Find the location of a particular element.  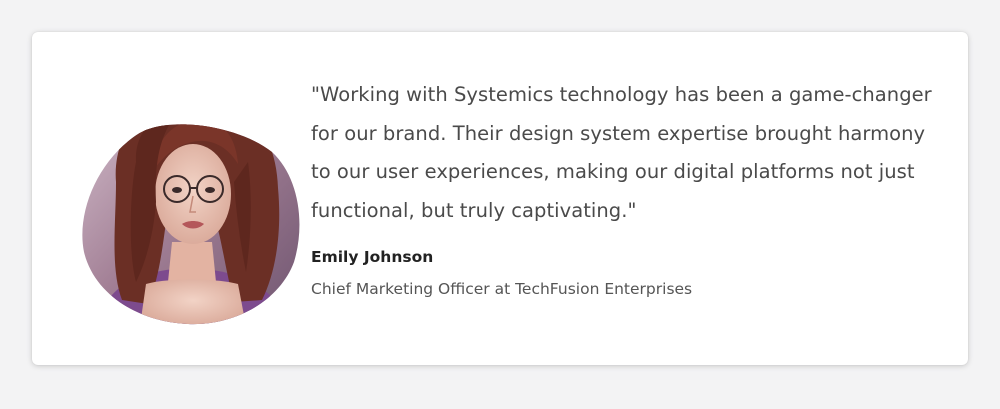

author-name: Emily Johnson is located at coordinates (372, 257).